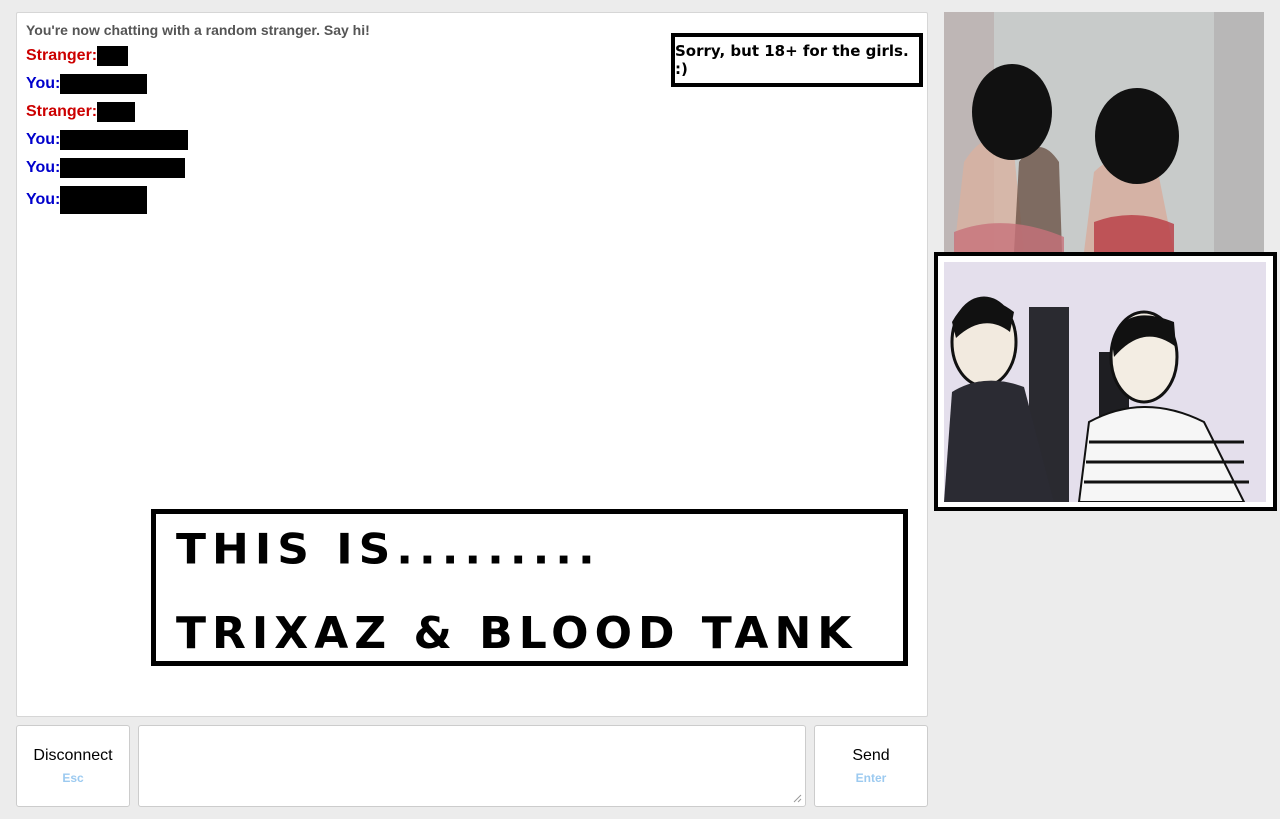 This screenshot has width=1280, height=819. I want to click on send-hint: Enter, so click(871, 778).